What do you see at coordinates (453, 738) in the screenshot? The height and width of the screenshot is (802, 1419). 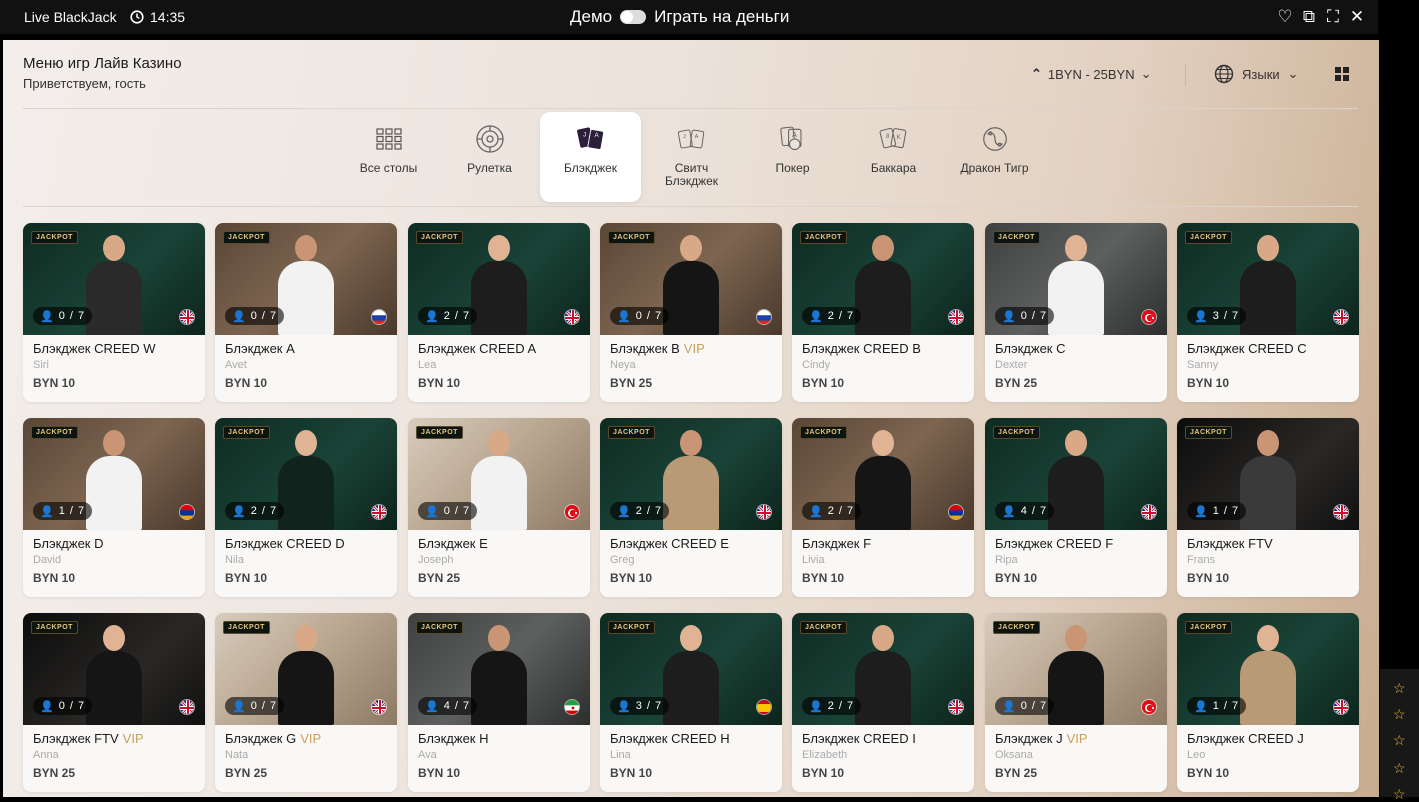 I see `table-title: Блэкджек H` at bounding box center [453, 738].